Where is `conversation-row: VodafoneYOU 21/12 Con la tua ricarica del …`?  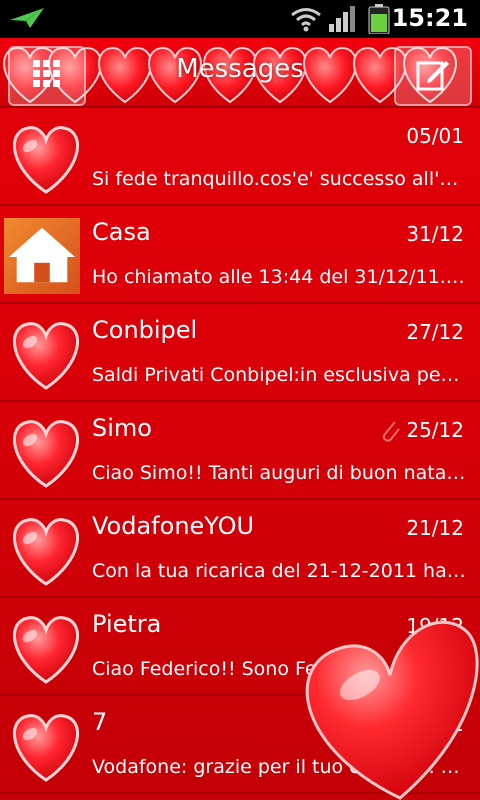 conversation-row: VodafoneYOU 21/12 Con la tua ricarica del … is located at coordinates (240, 549).